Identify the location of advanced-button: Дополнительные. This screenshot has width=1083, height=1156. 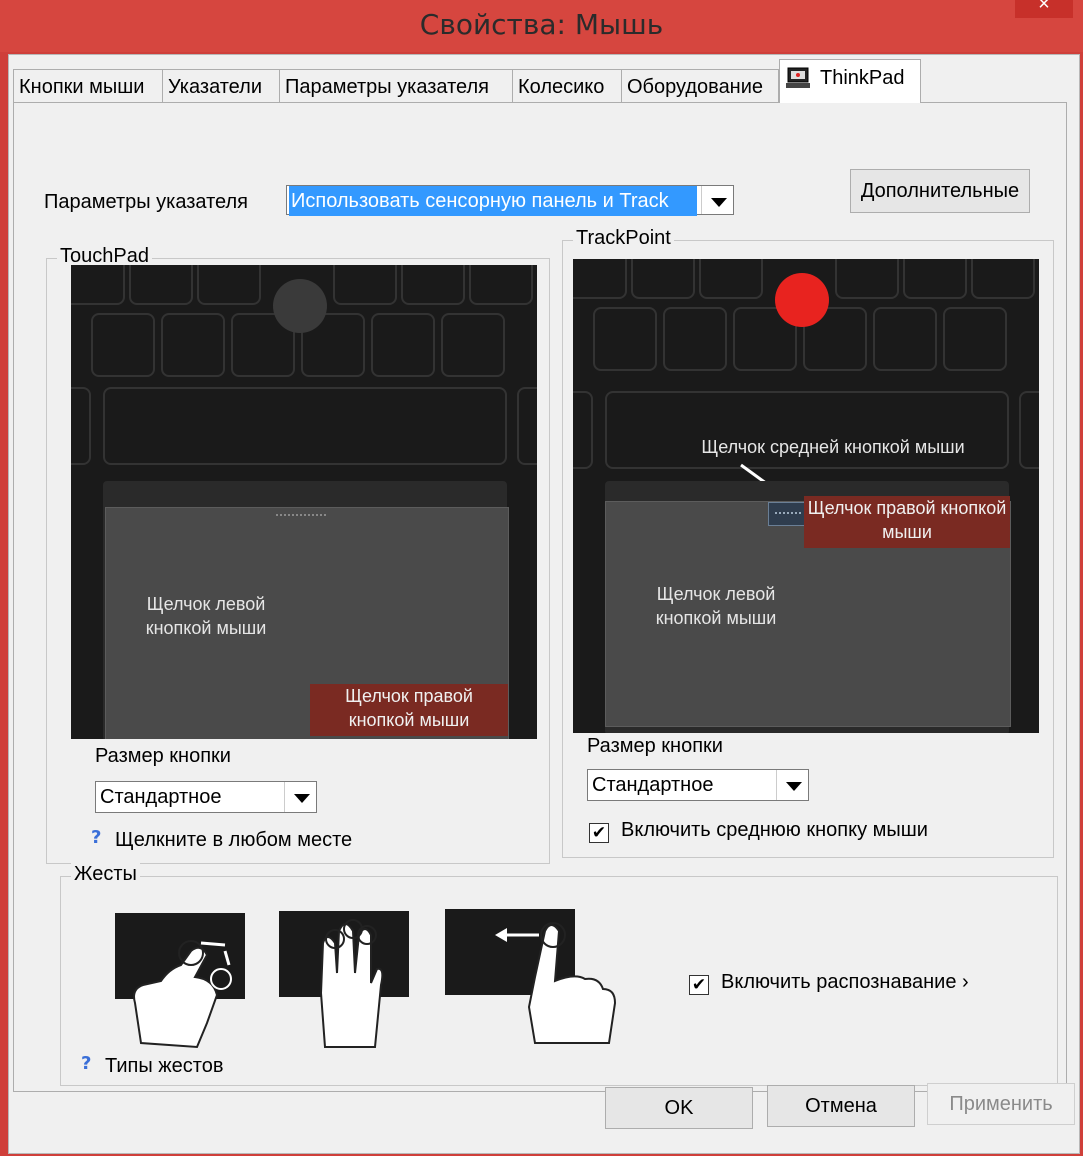
(940, 191).